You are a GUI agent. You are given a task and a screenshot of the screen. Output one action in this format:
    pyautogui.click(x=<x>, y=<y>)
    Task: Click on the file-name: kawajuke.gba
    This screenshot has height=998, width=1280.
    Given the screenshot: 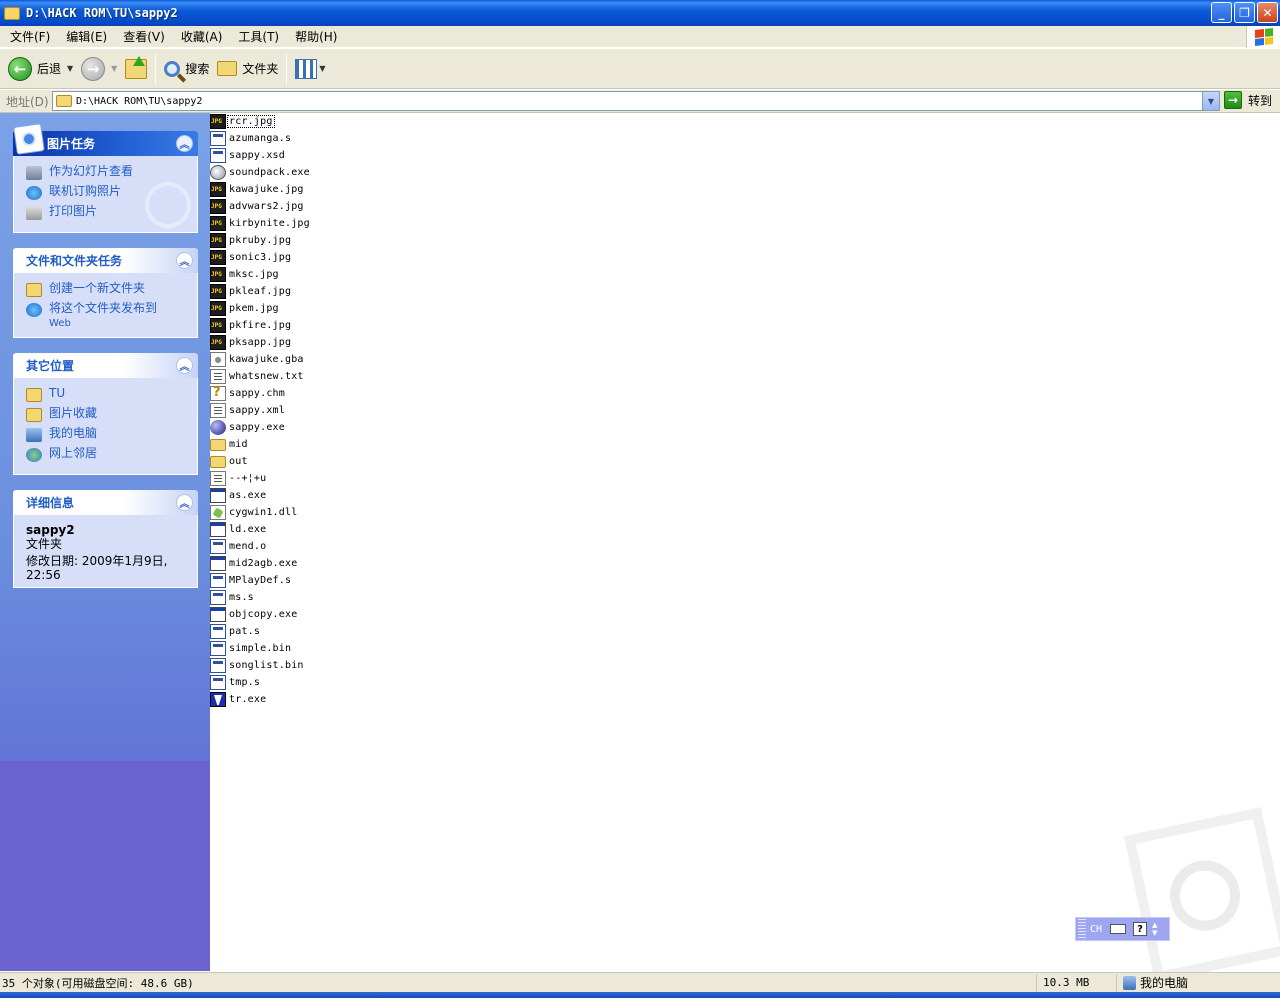 What is the action you would take?
    pyautogui.click(x=266, y=359)
    